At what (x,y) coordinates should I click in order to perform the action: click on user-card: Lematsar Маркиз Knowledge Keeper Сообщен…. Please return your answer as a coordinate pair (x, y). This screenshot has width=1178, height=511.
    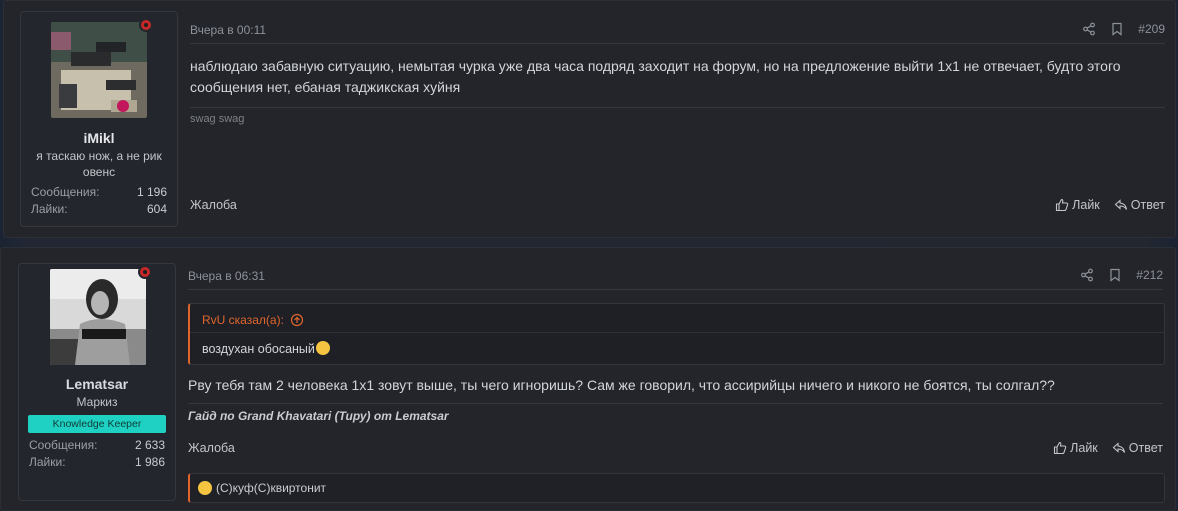
    Looking at the image, I should click on (97, 382).